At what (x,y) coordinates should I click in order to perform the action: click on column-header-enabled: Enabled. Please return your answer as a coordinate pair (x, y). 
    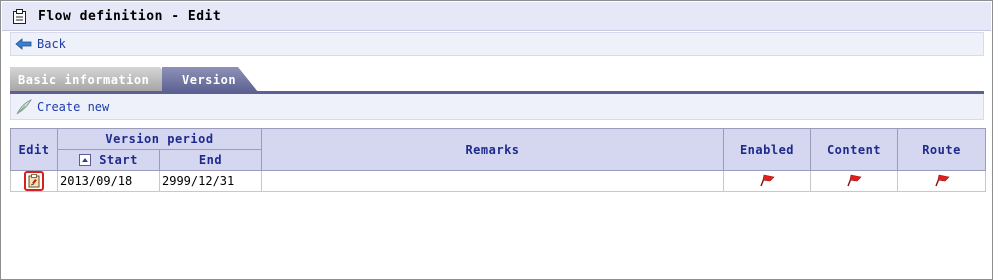
    Looking at the image, I should click on (767, 149).